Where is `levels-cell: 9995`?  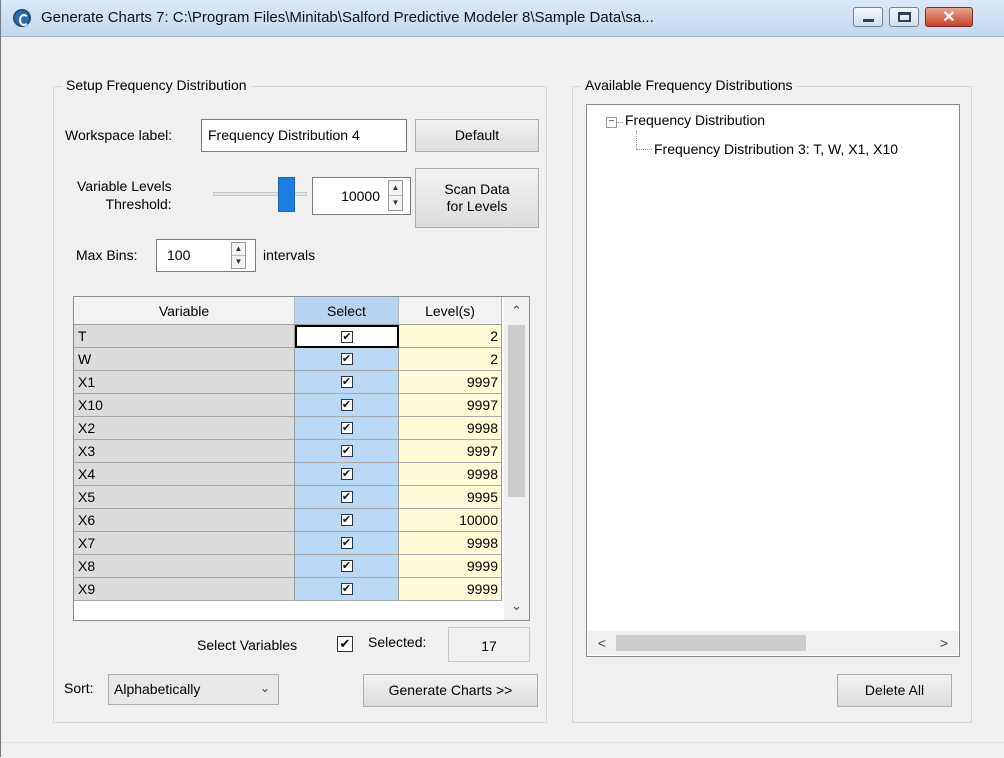 levels-cell: 9995 is located at coordinates (450, 497).